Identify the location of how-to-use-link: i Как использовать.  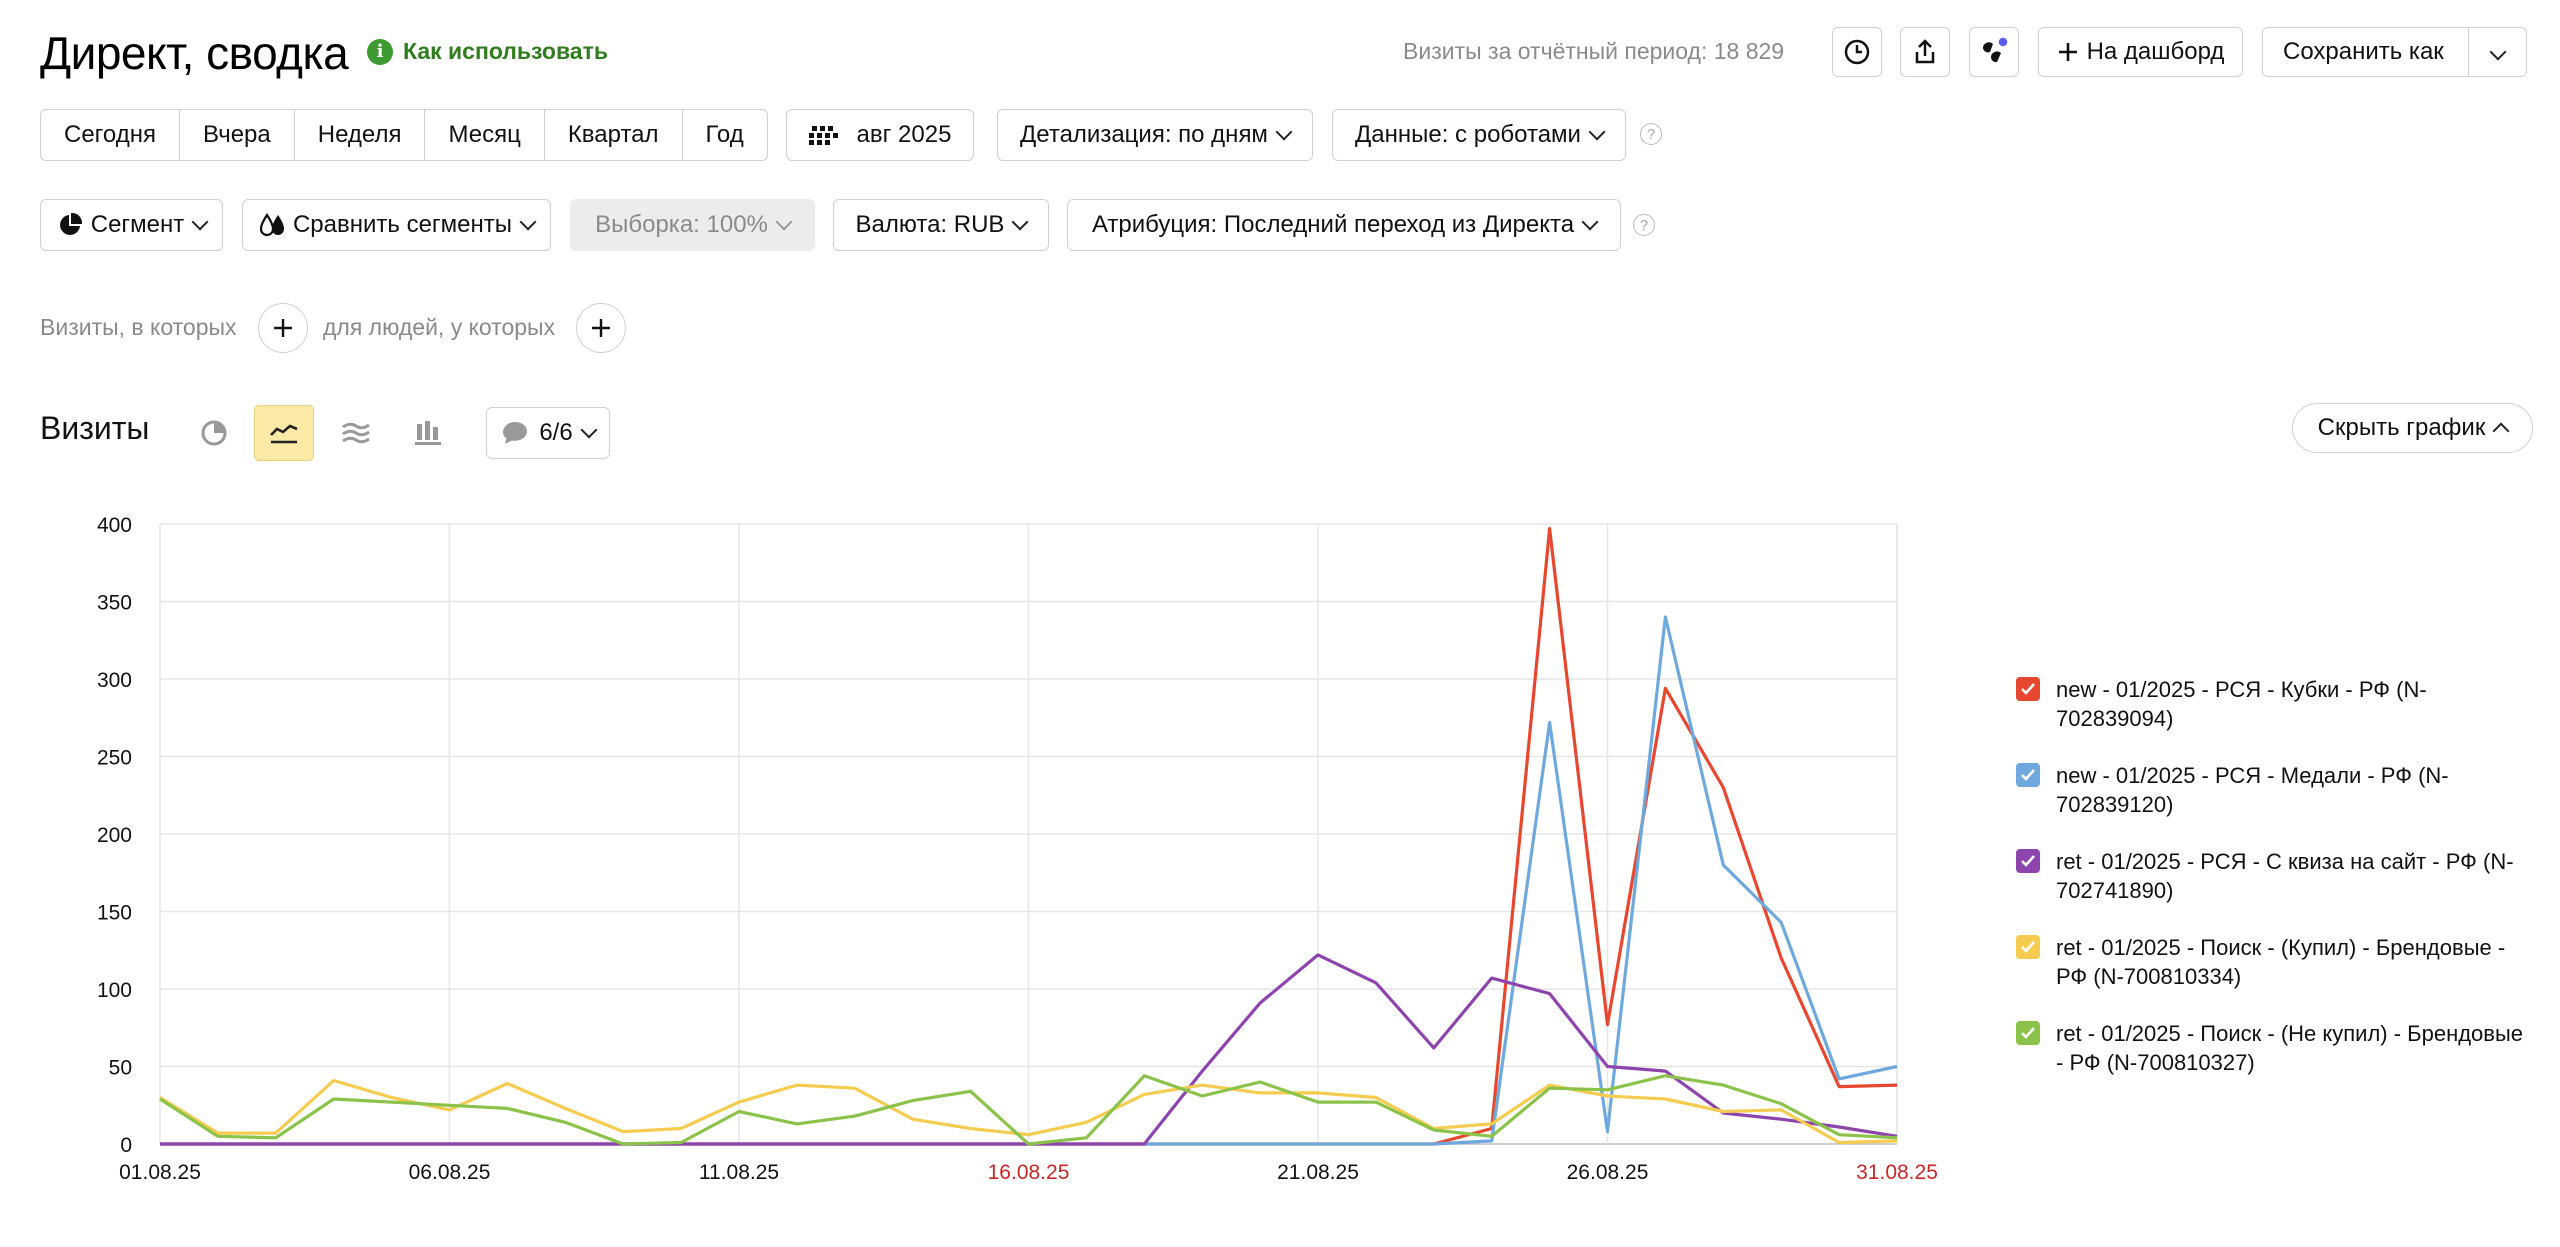
(487, 51).